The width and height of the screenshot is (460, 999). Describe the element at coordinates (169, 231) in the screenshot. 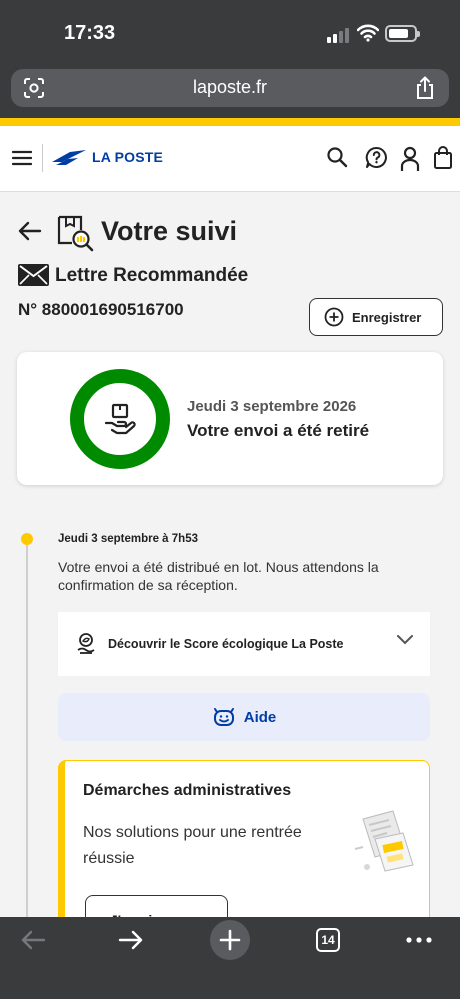

I see `page-title: Votre suivi` at that location.